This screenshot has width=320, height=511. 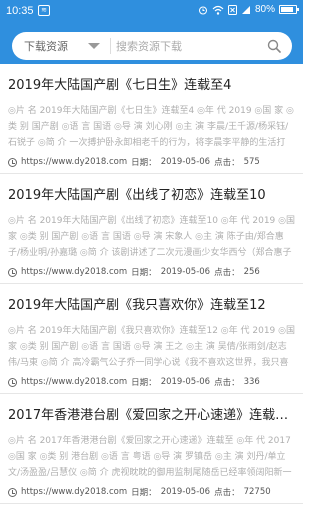 What do you see at coordinates (232, 9) in the screenshot?
I see `sim-x-icon` at bounding box center [232, 9].